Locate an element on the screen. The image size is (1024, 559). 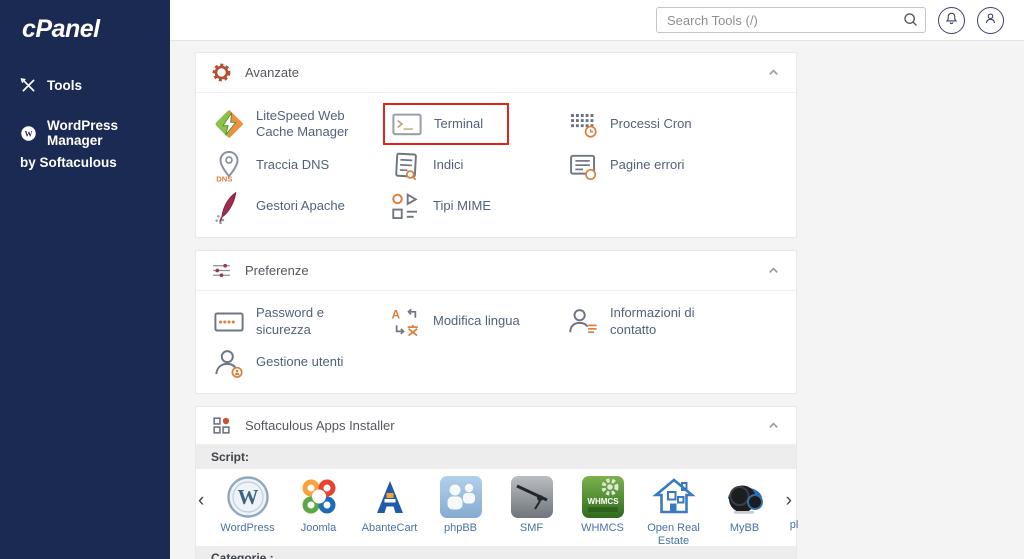
svg-text: WHMCS is located at coordinates (603, 501).